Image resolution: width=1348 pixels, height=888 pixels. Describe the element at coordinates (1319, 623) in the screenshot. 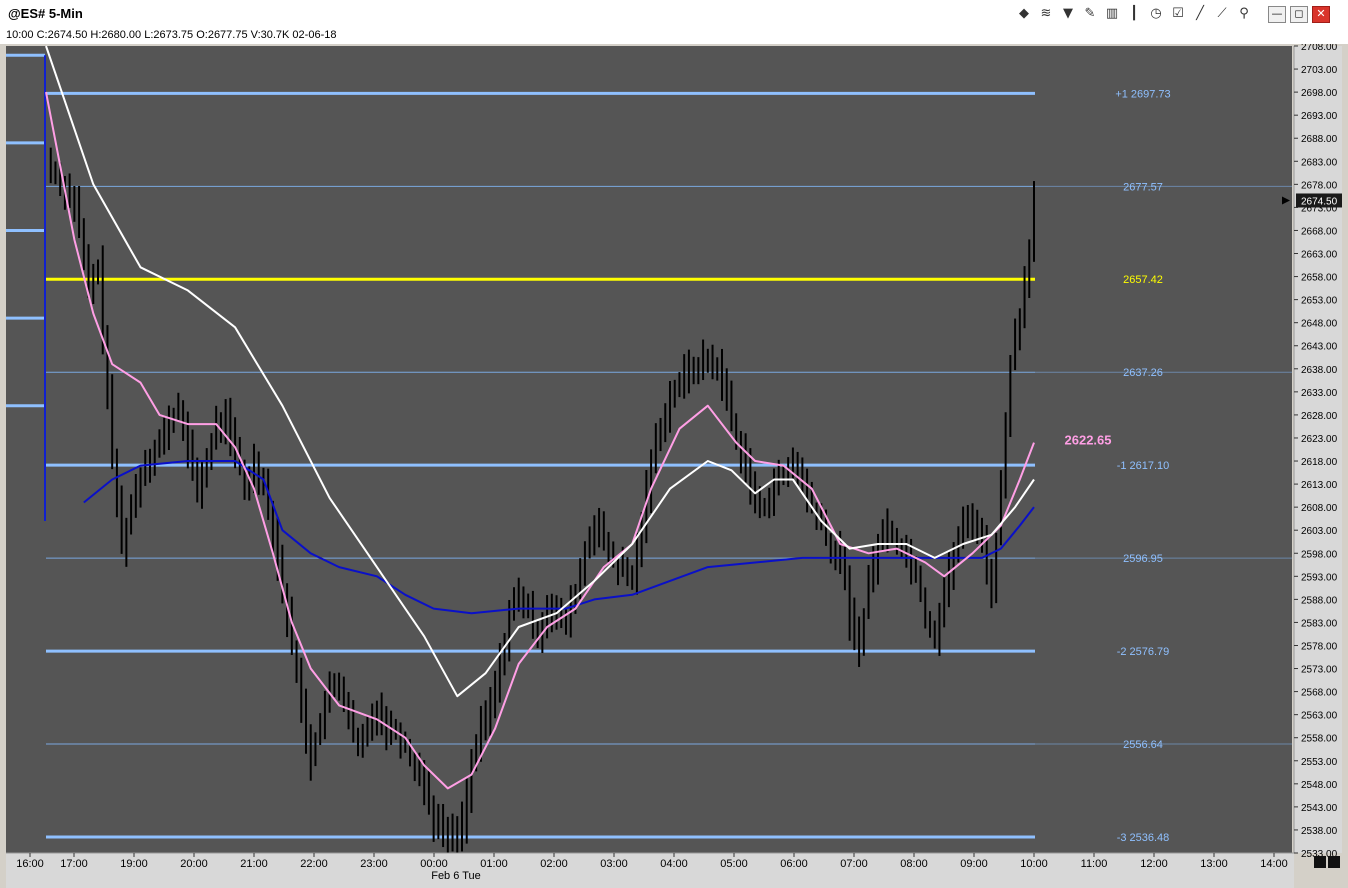

I see `price-tick-label: 2583.00` at that location.